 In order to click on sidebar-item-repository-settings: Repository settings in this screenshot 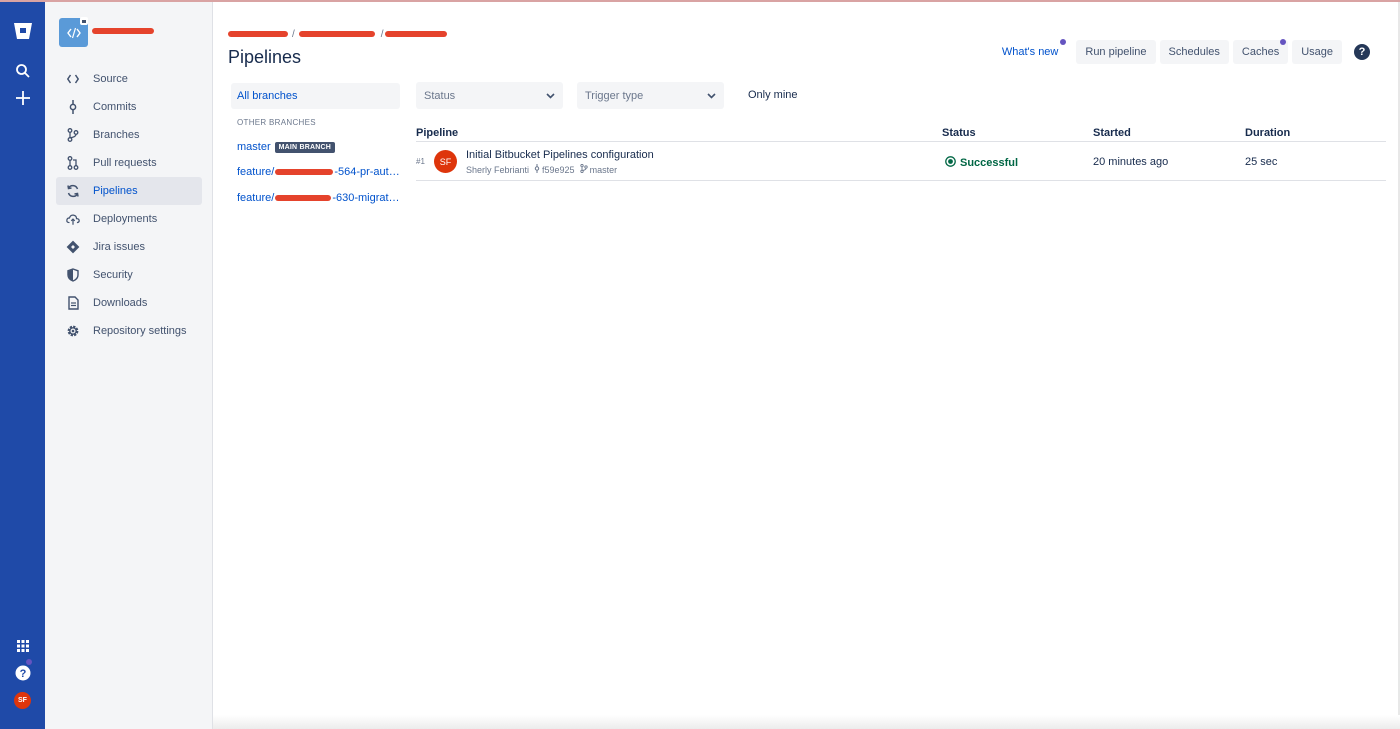, I will do `click(129, 331)`.